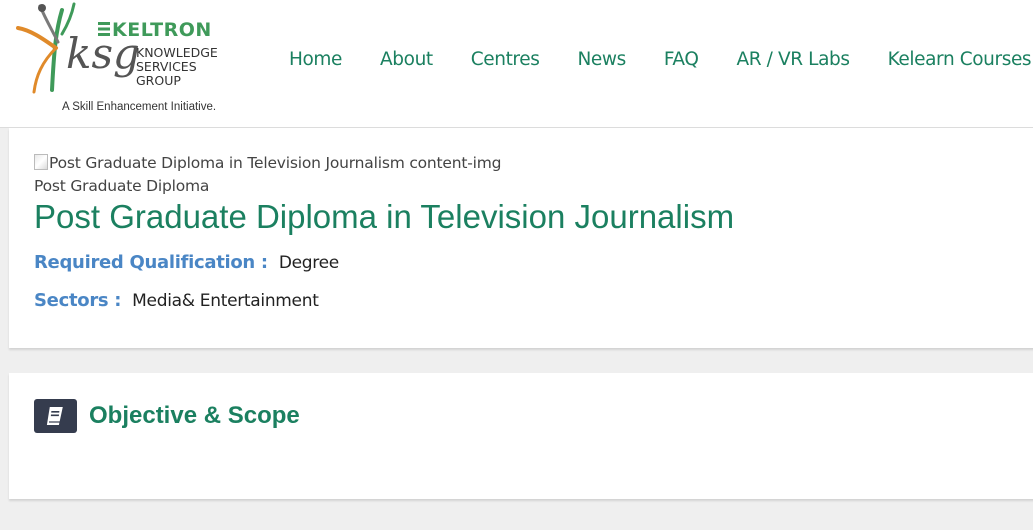  What do you see at coordinates (151, 262) in the screenshot?
I see `required-qualification-label: Required Qualification :` at bounding box center [151, 262].